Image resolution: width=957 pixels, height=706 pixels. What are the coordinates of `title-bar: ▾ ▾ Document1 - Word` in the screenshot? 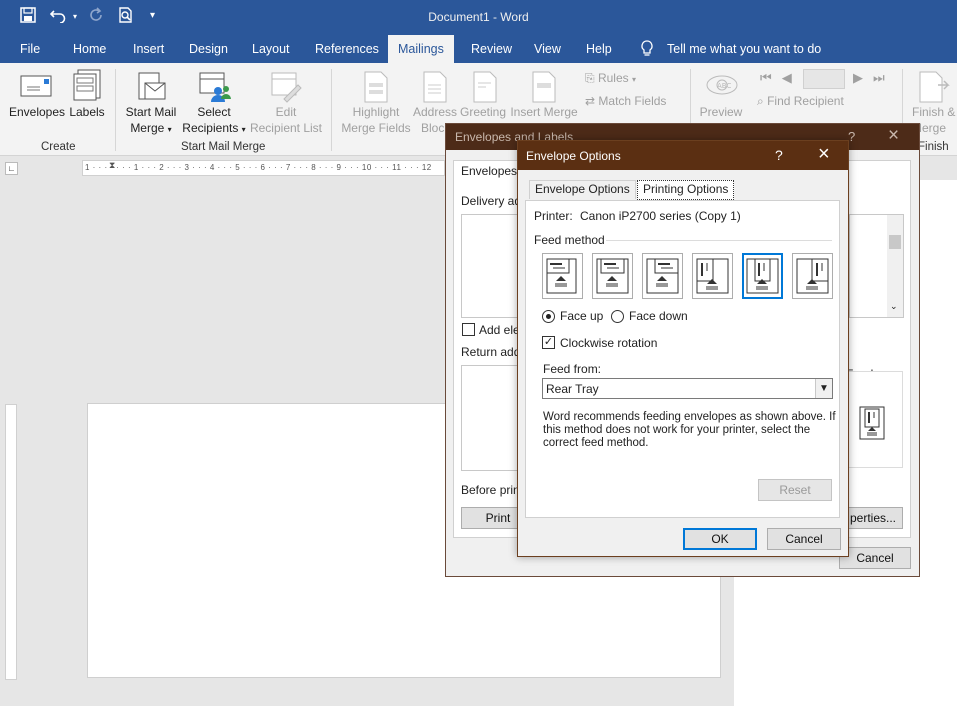 It's located at (478, 17).